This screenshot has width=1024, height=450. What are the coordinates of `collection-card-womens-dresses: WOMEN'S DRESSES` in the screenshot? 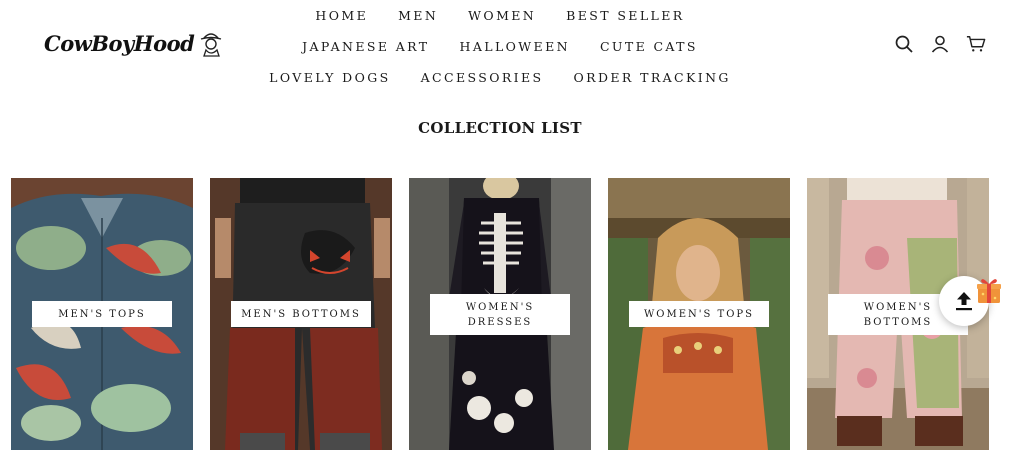 It's located at (500, 314).